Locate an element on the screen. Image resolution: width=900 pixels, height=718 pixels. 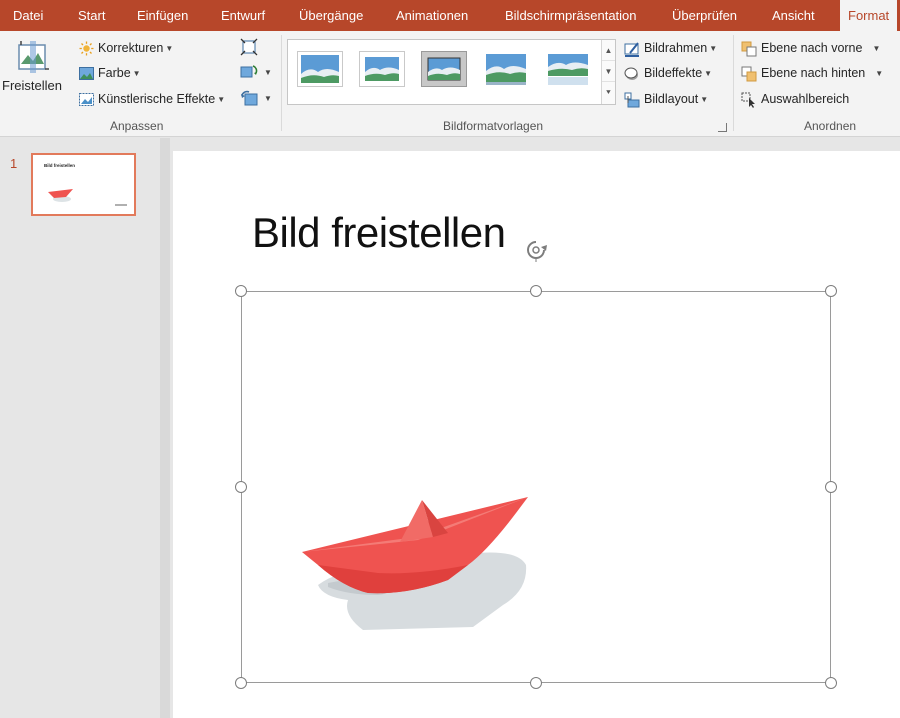
resize-handle-bottom is located at coordinates (536, 683).